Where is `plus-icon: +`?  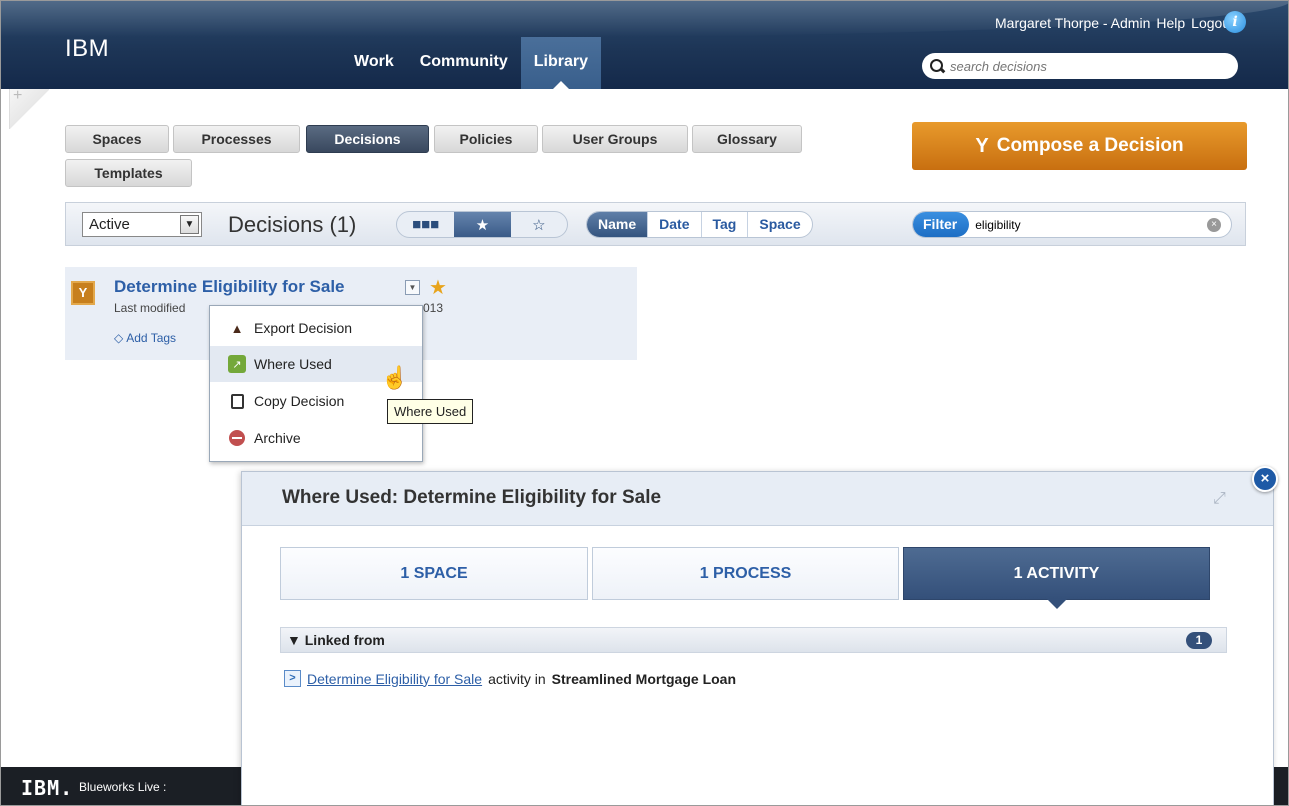
plus-icon: + is located at coordinates (17, 96).